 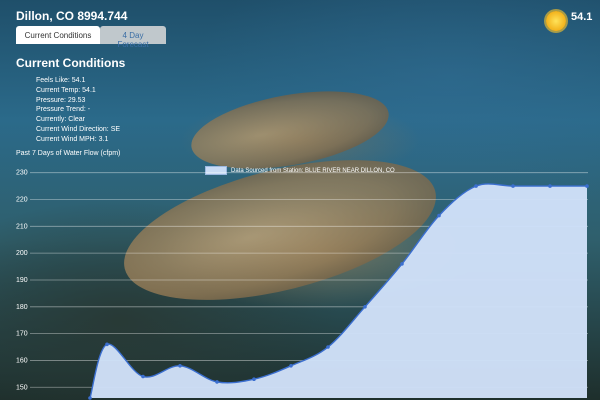 I want to click on y-tick-label: 200, so click(x=22, y=253).